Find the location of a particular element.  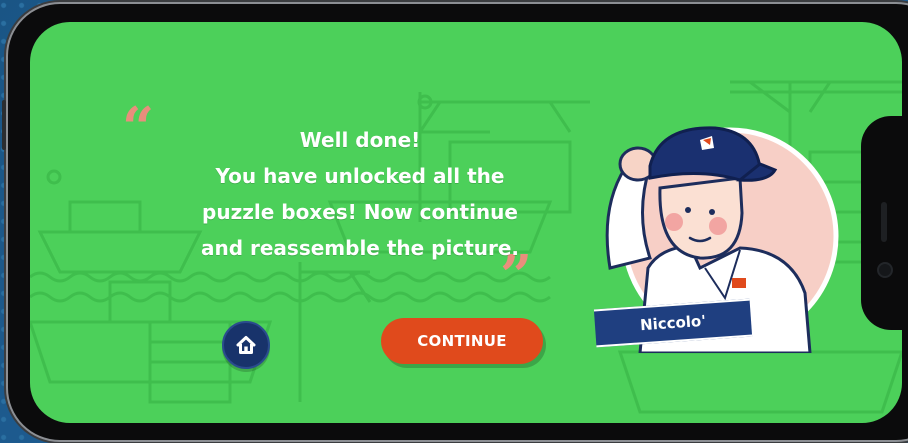

continue-button: CONTINUE is located at coordinates (462, 341).